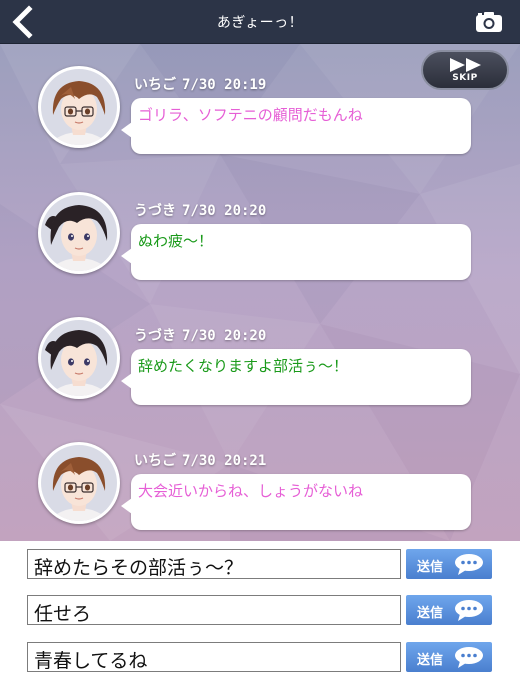 The image size is (520, 680). What do you see at coordinates (214, 657) in the screenshot?
I see `reply-choice: 青春してるね` at bounding box center [214, 657].